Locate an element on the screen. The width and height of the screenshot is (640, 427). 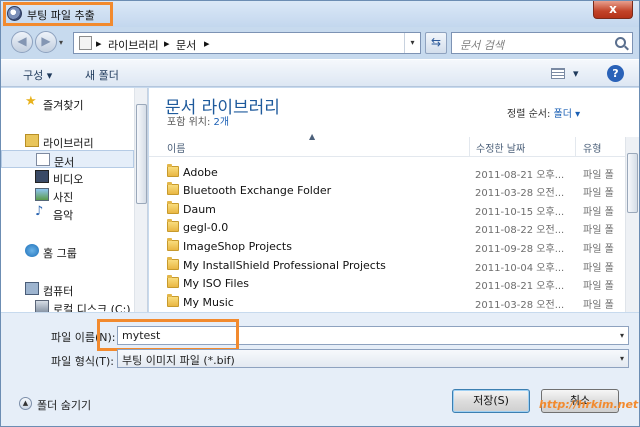
folder-location-icon is located at coordinates (85, 43).